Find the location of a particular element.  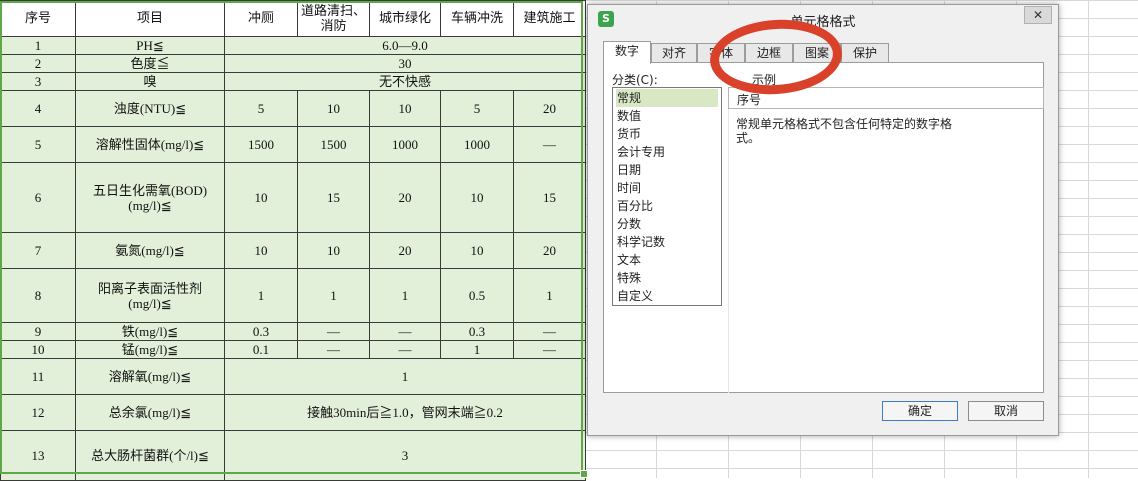

item-cell: 五日生化需氧(BOD)(mg/l)≦ is located at coordinates (150, 197).